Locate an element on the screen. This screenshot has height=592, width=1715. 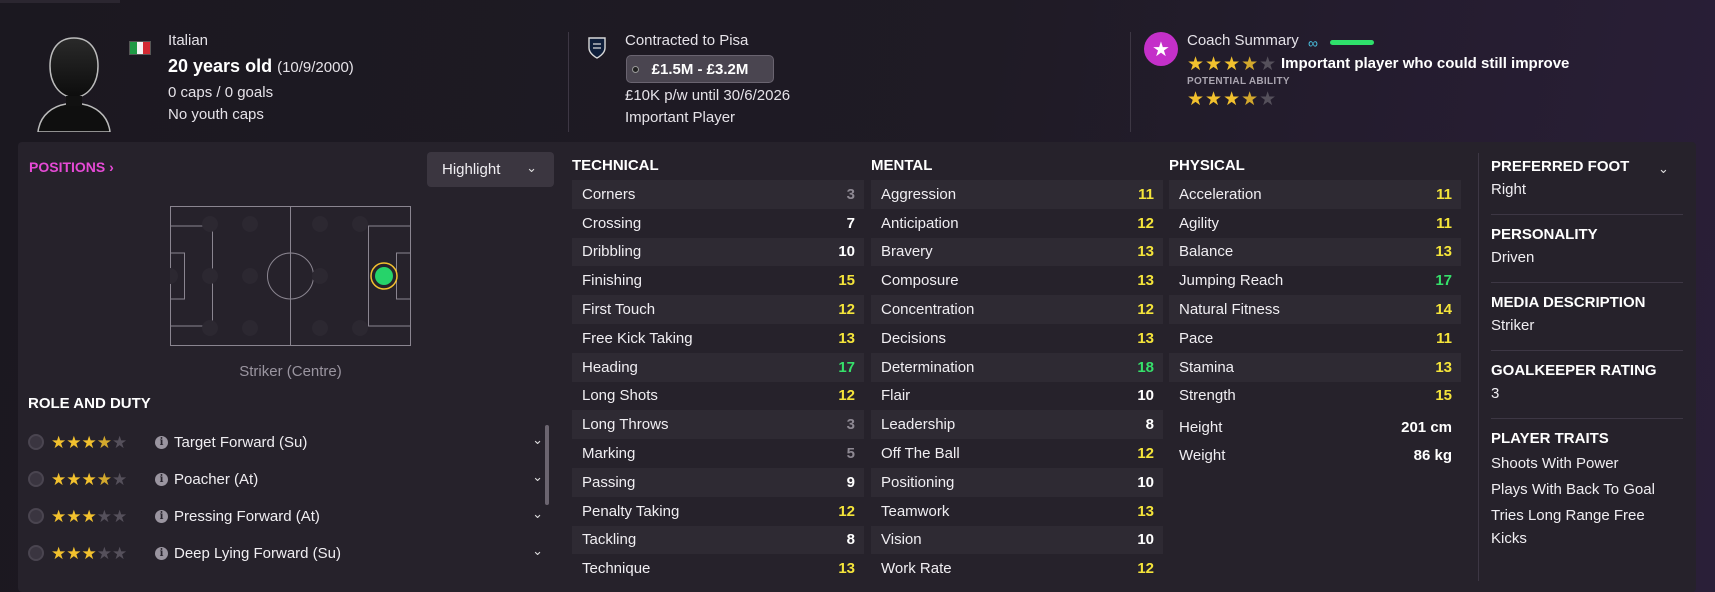
attribute-name: Stamina is located at coordinates (1207, 367).